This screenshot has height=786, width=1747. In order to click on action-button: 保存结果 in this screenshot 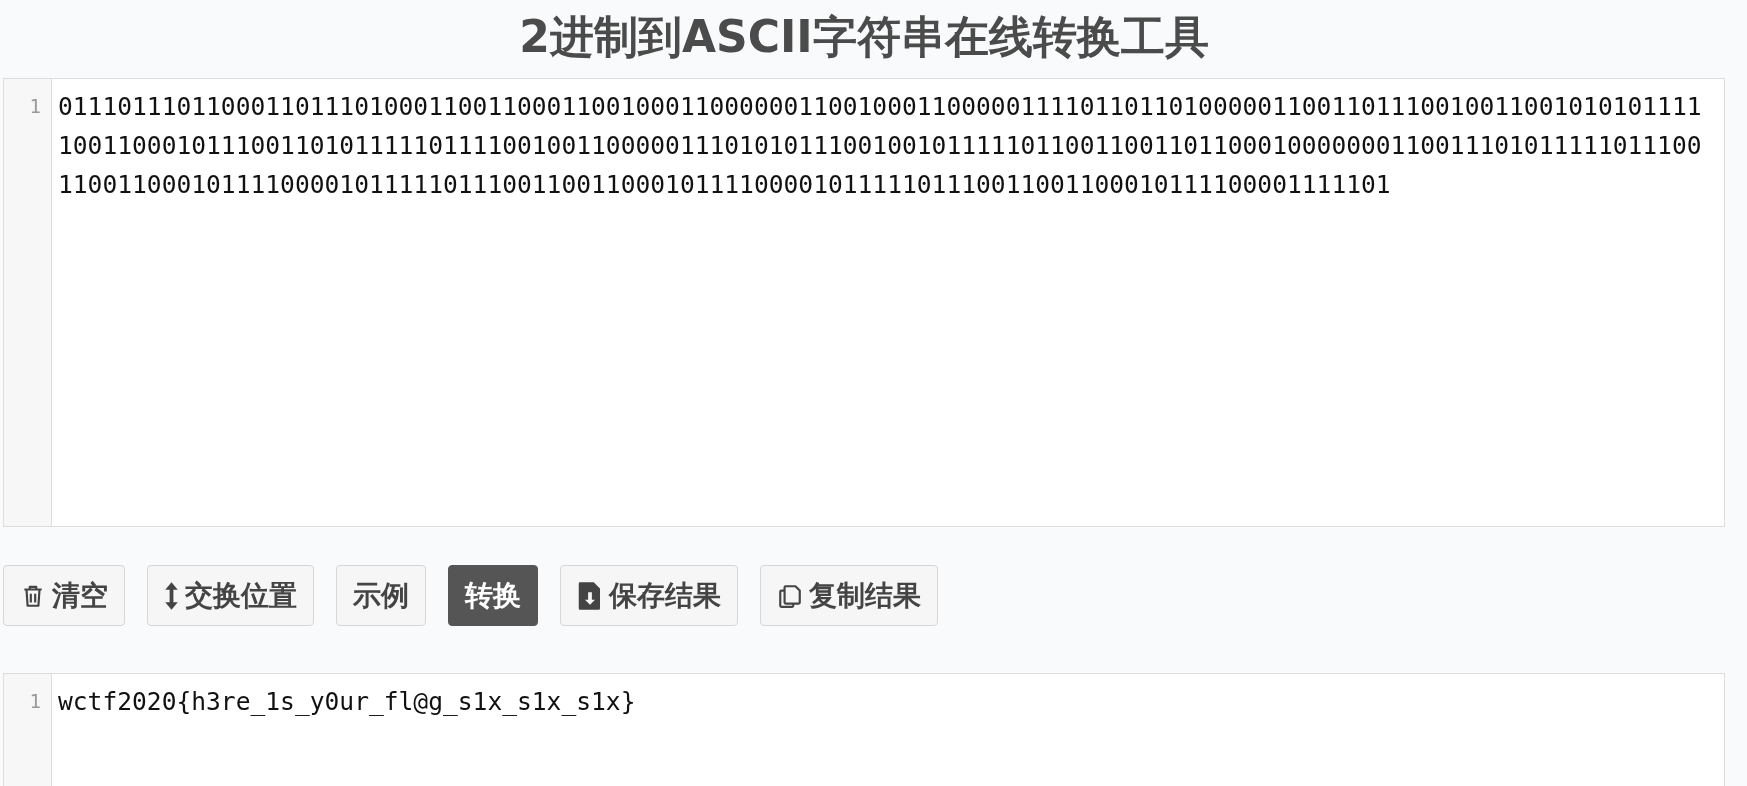, I will do `click(649, 595)`.